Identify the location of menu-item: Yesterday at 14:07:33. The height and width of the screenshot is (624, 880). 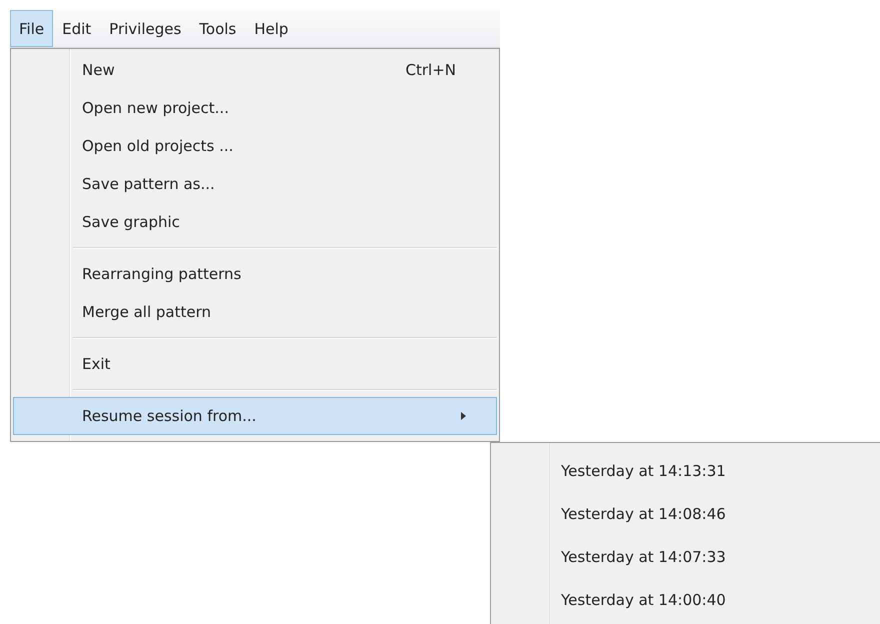
(608, 556).